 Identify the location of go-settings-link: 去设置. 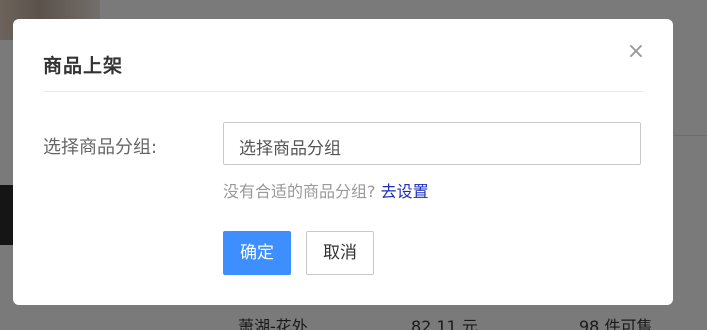
(405, 191).